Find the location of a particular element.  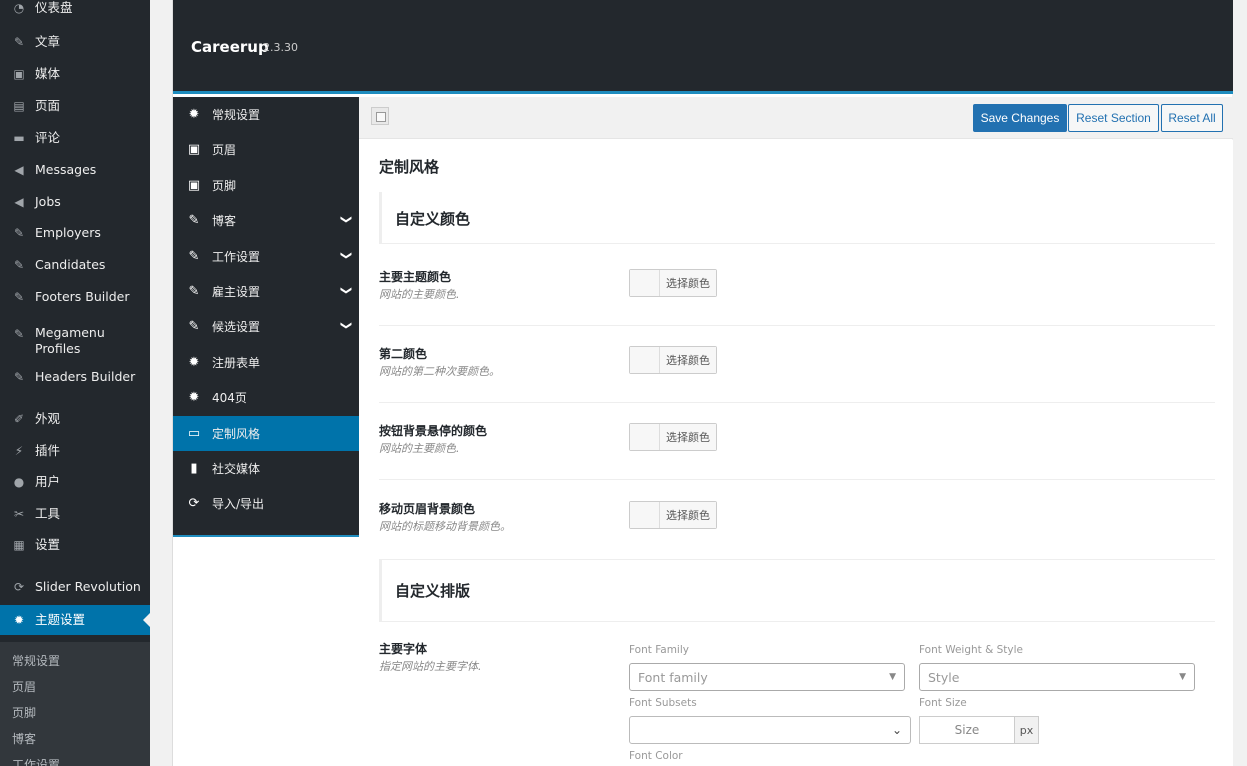

panel-nav-item: ✎ 雇主设置 ❯ is located at coordinates (266, 291).